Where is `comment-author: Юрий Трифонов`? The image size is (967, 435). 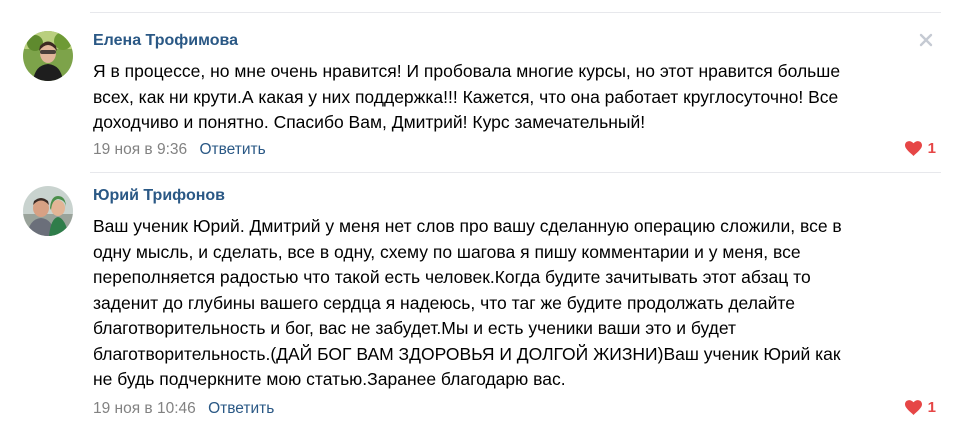
comment-author: Юрий Трифонов is located at coordinates (159, 196).